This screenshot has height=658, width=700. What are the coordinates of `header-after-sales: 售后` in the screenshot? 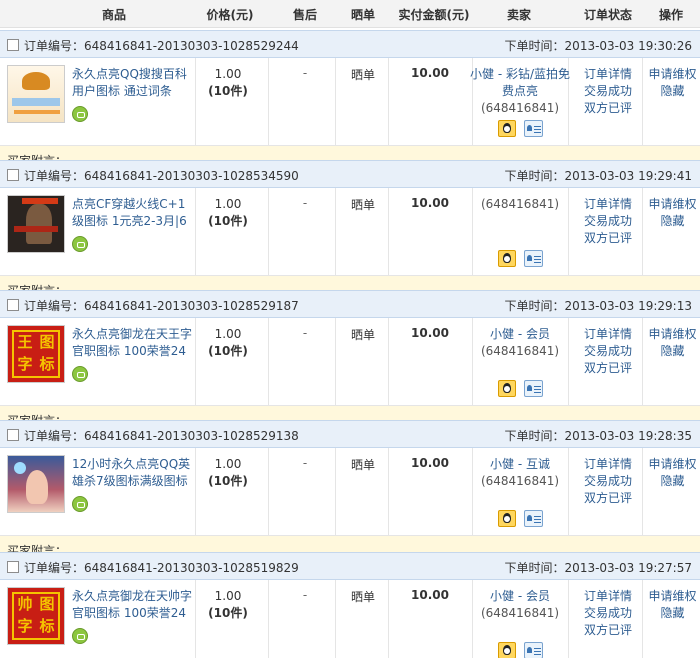 It's located at (304, 15).